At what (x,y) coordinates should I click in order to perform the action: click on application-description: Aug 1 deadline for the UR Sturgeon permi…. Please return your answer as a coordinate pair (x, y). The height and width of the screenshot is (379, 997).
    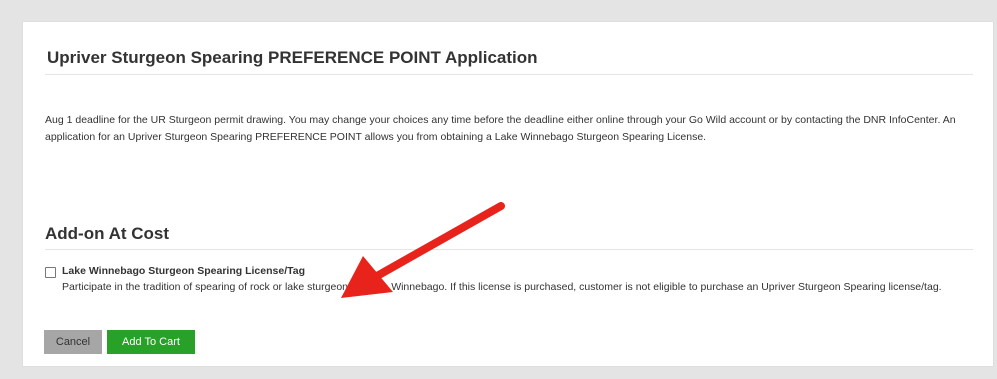
    Looking at the image, I should click on (500, 128).